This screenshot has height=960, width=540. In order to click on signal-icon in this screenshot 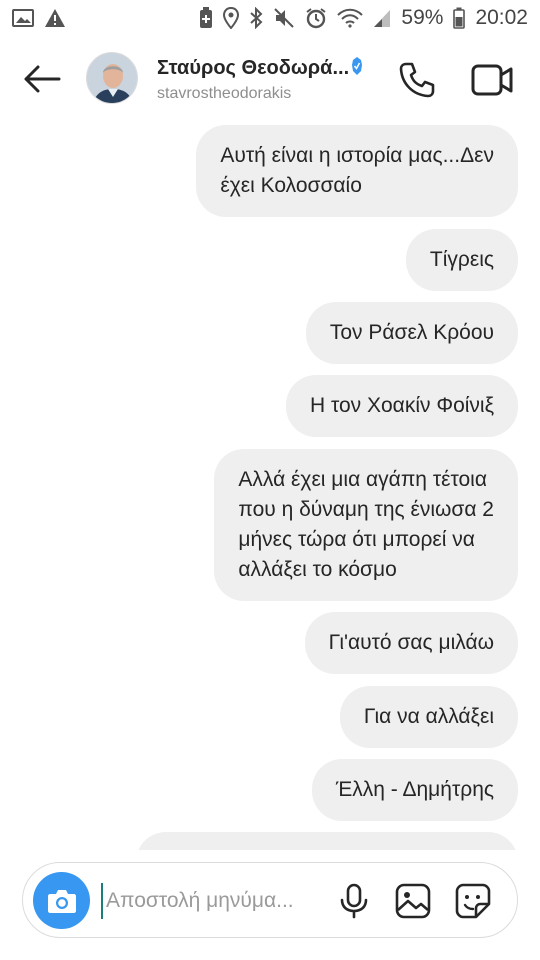, I will do `click(382, 18)`.